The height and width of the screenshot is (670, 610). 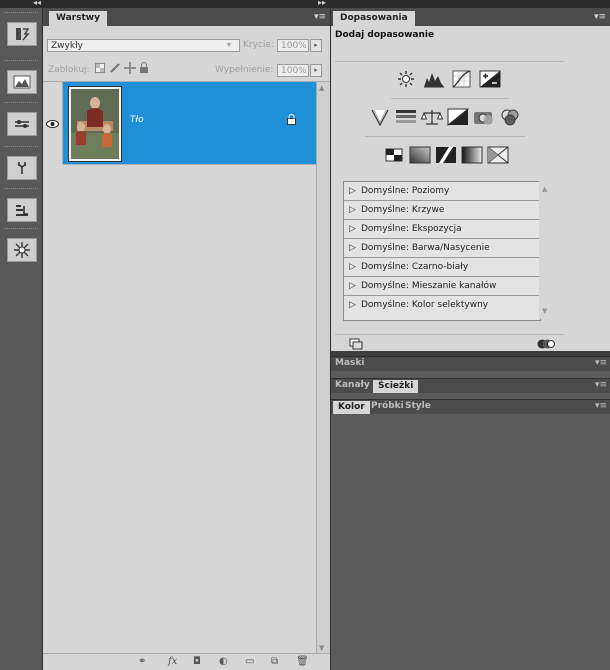 What do you see at coordinates (95, 124) in the screenshot?
I see `layer-thumbnail` at bounding box center [95, 124].